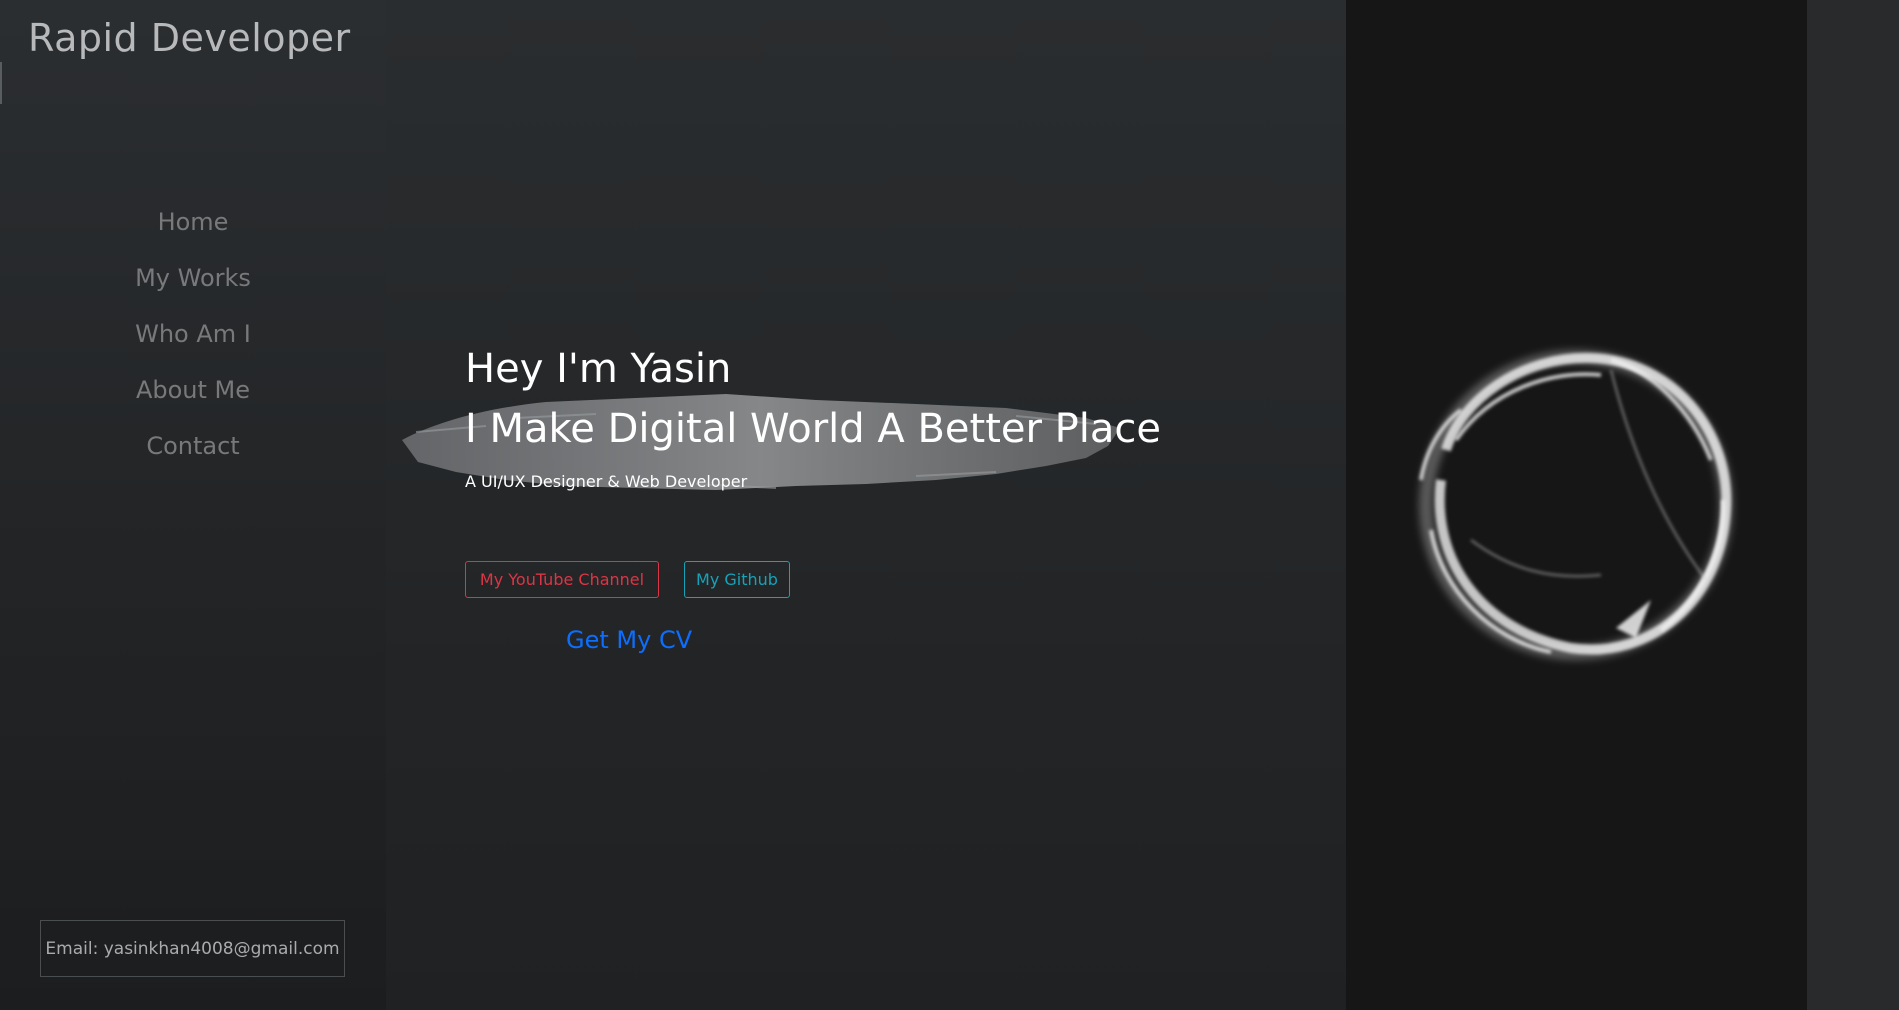 This screenshot has height=1010, width=1899. What do you see at coordinates (737, 579) in the screenshot?
I see `github-button: My Github` at bounding box center [737, 579].